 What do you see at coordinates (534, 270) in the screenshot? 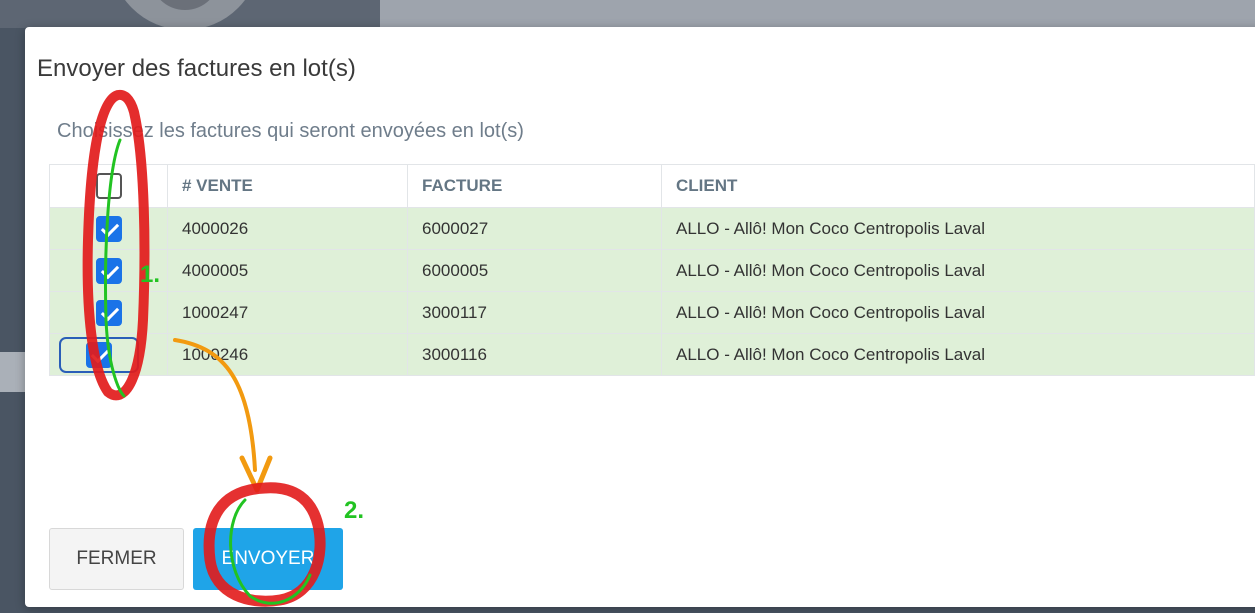
I see `facture-cell: 6000005` at bounding box center [534, 270].